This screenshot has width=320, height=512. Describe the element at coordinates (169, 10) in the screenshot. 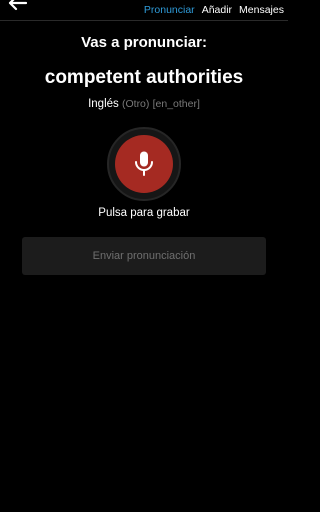

I see `tab-pronunciar: Pronunciar` at that location.